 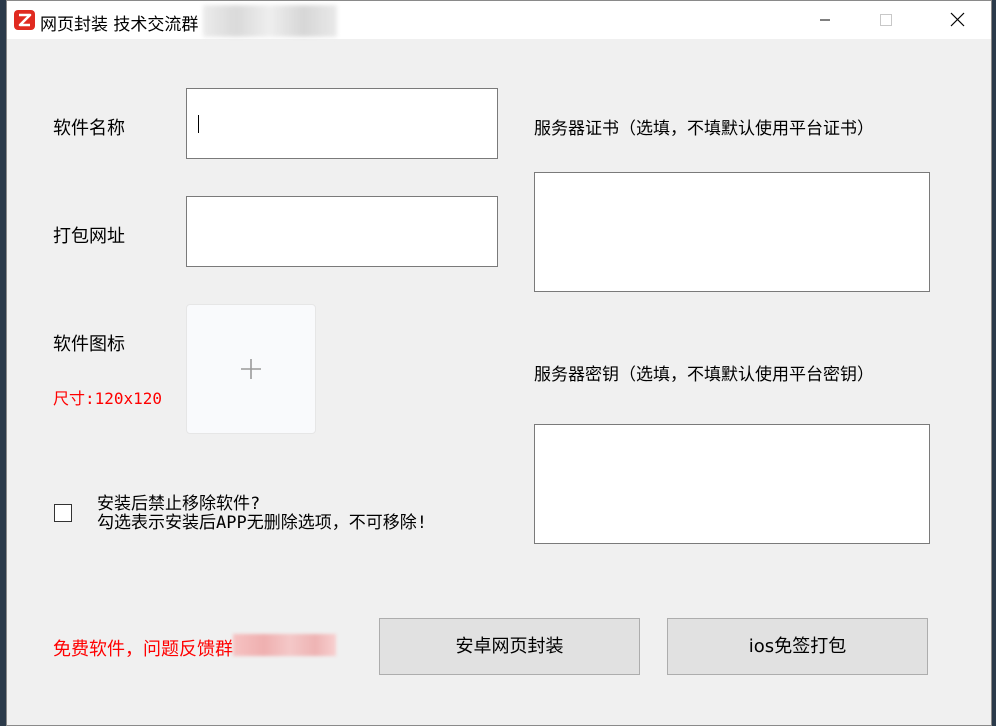 What do you see at coordinates (704, 129) in the screenshot?
I see `server-cert-label: 服务器证书（选填，不填默认使用平台证书）` at bounding box center [704, 129].